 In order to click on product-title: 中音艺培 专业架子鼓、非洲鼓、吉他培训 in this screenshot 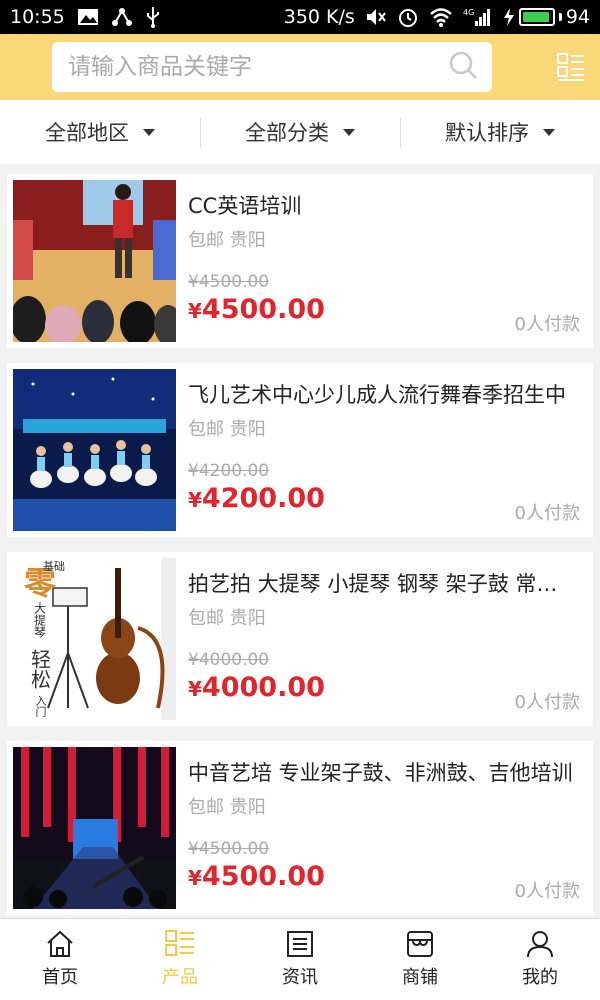, I will do `click(383, 772)`.